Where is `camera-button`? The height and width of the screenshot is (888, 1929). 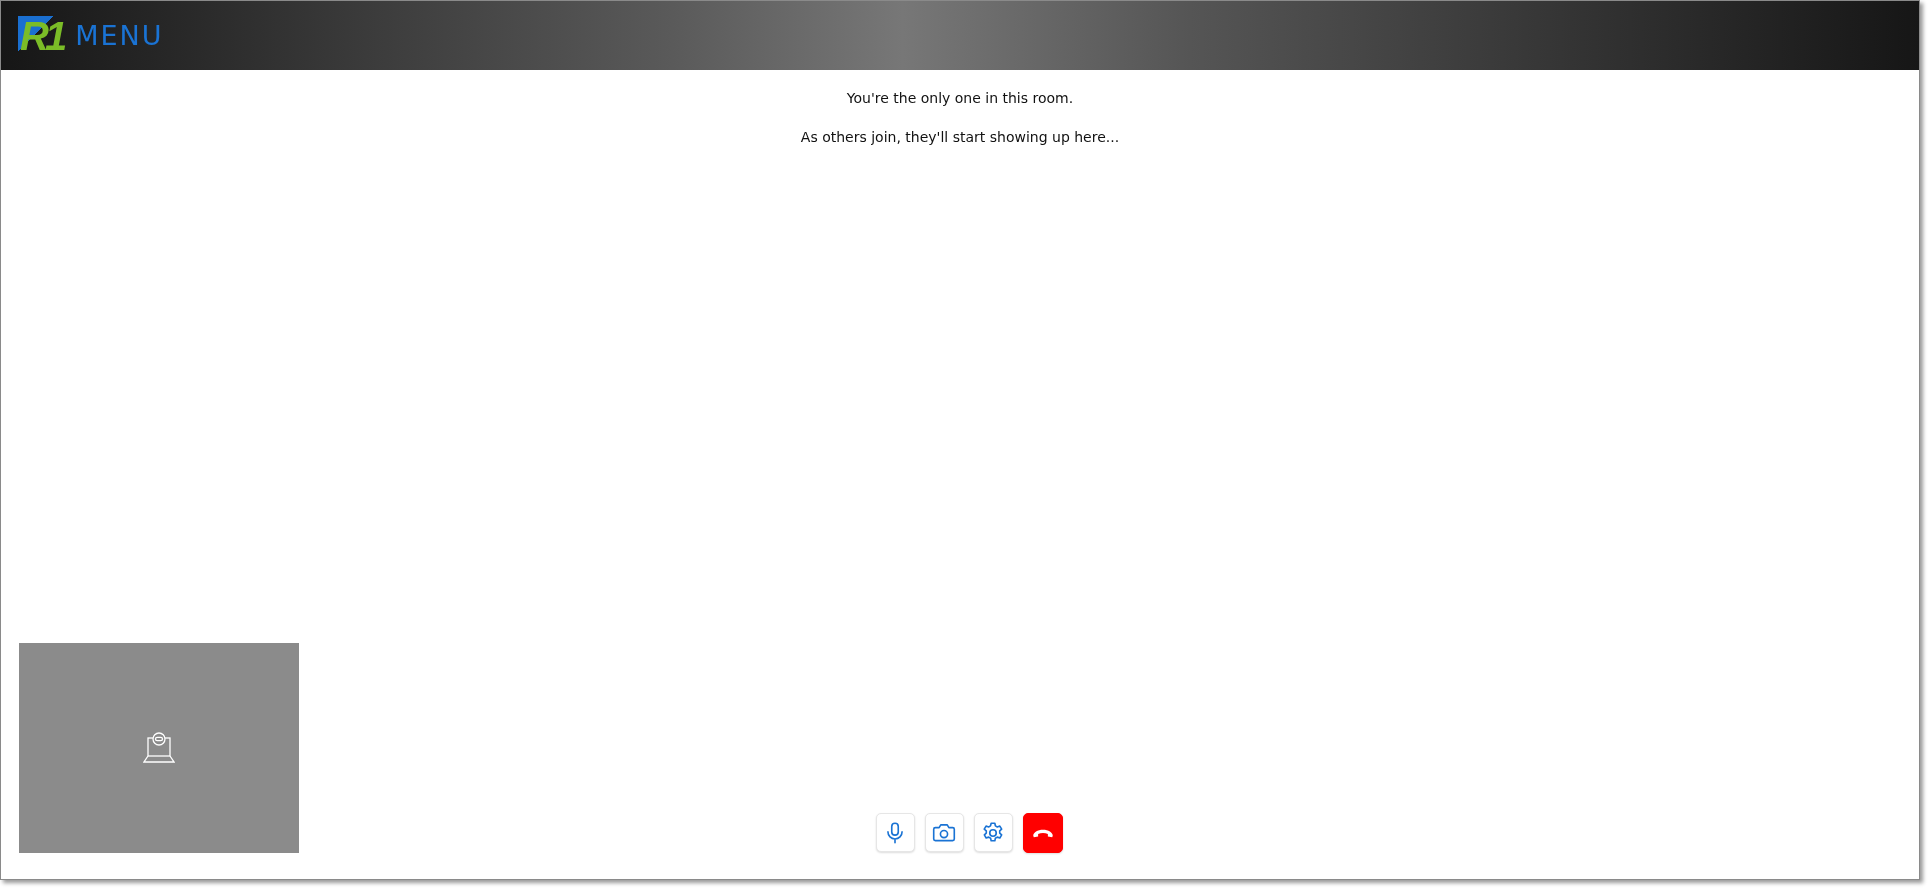
camera-button is located at coordinates (944, 832).